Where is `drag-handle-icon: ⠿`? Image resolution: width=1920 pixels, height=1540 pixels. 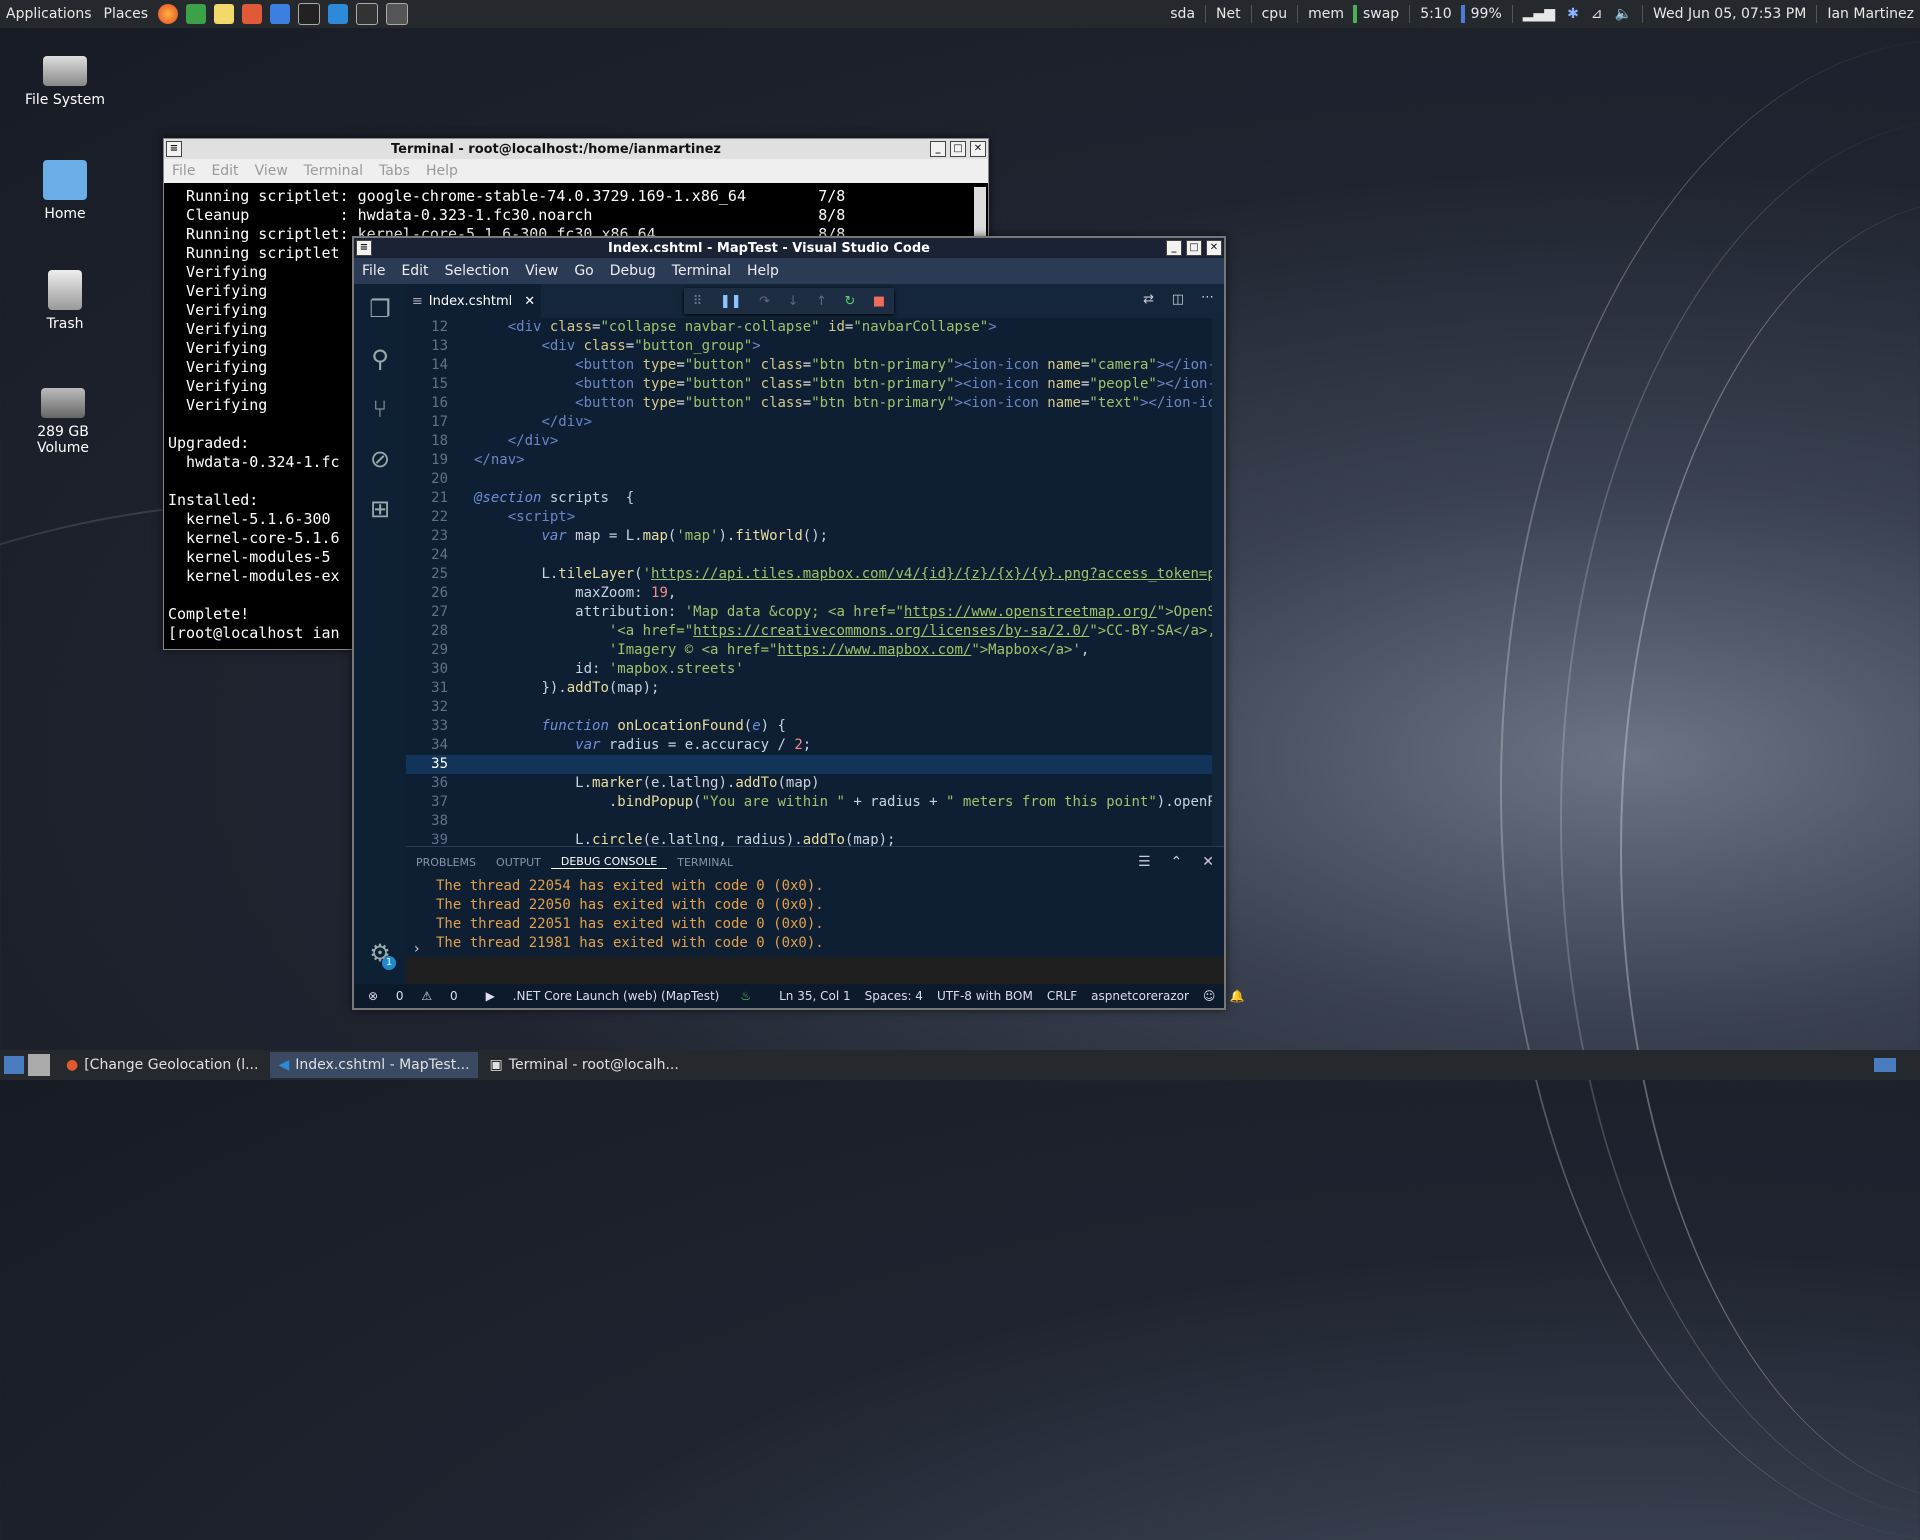 drag-handle-icon: ⠿ is located at coordinates (698, 301).